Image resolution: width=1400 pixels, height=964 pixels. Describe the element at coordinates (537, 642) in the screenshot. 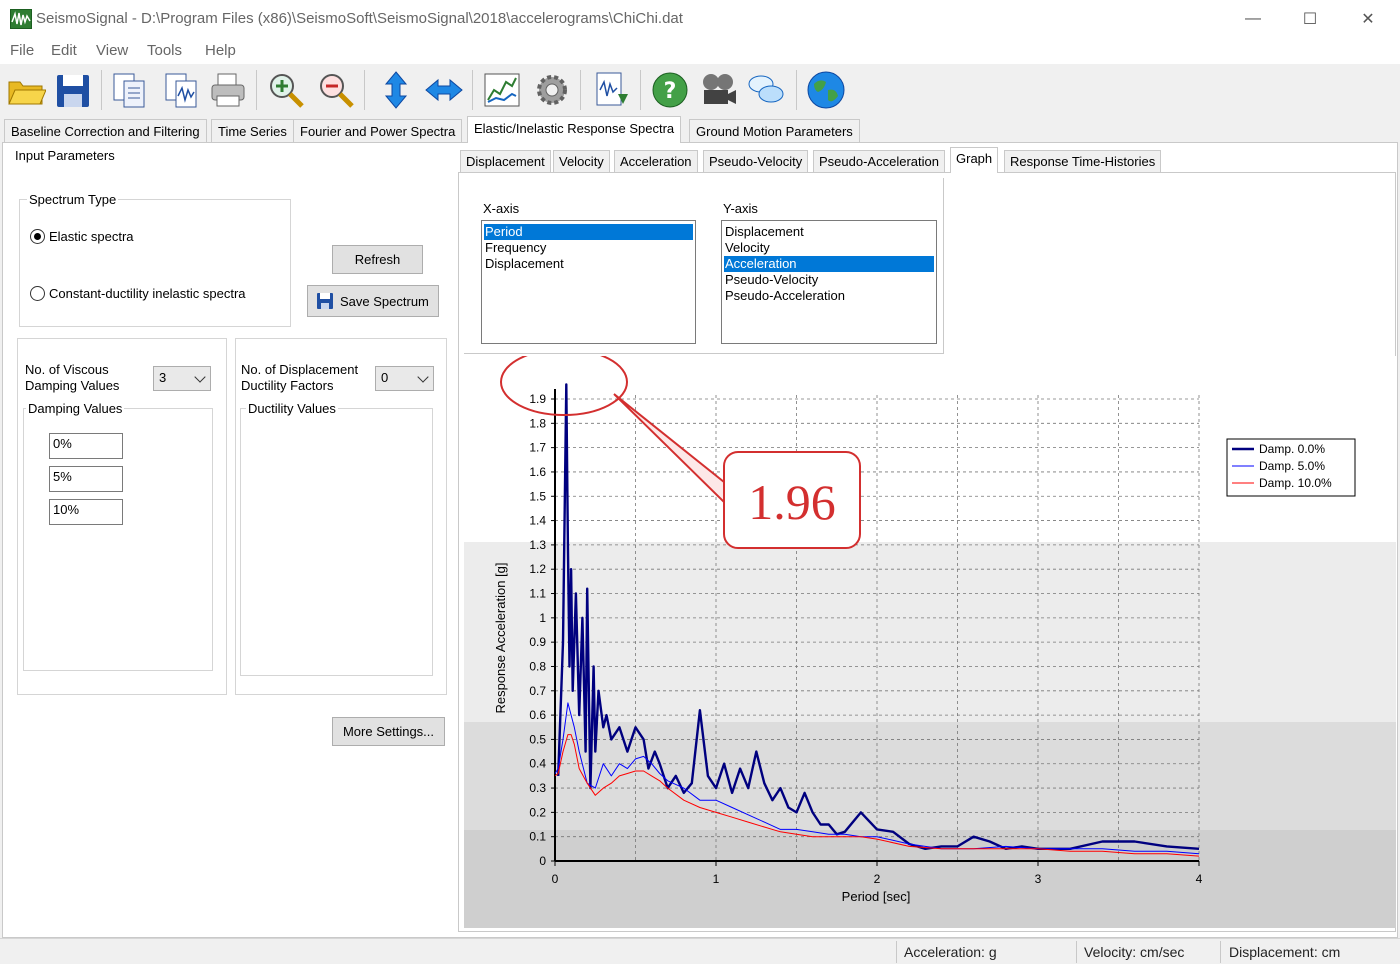

I see `y-tick-label: 0.9` at that location.